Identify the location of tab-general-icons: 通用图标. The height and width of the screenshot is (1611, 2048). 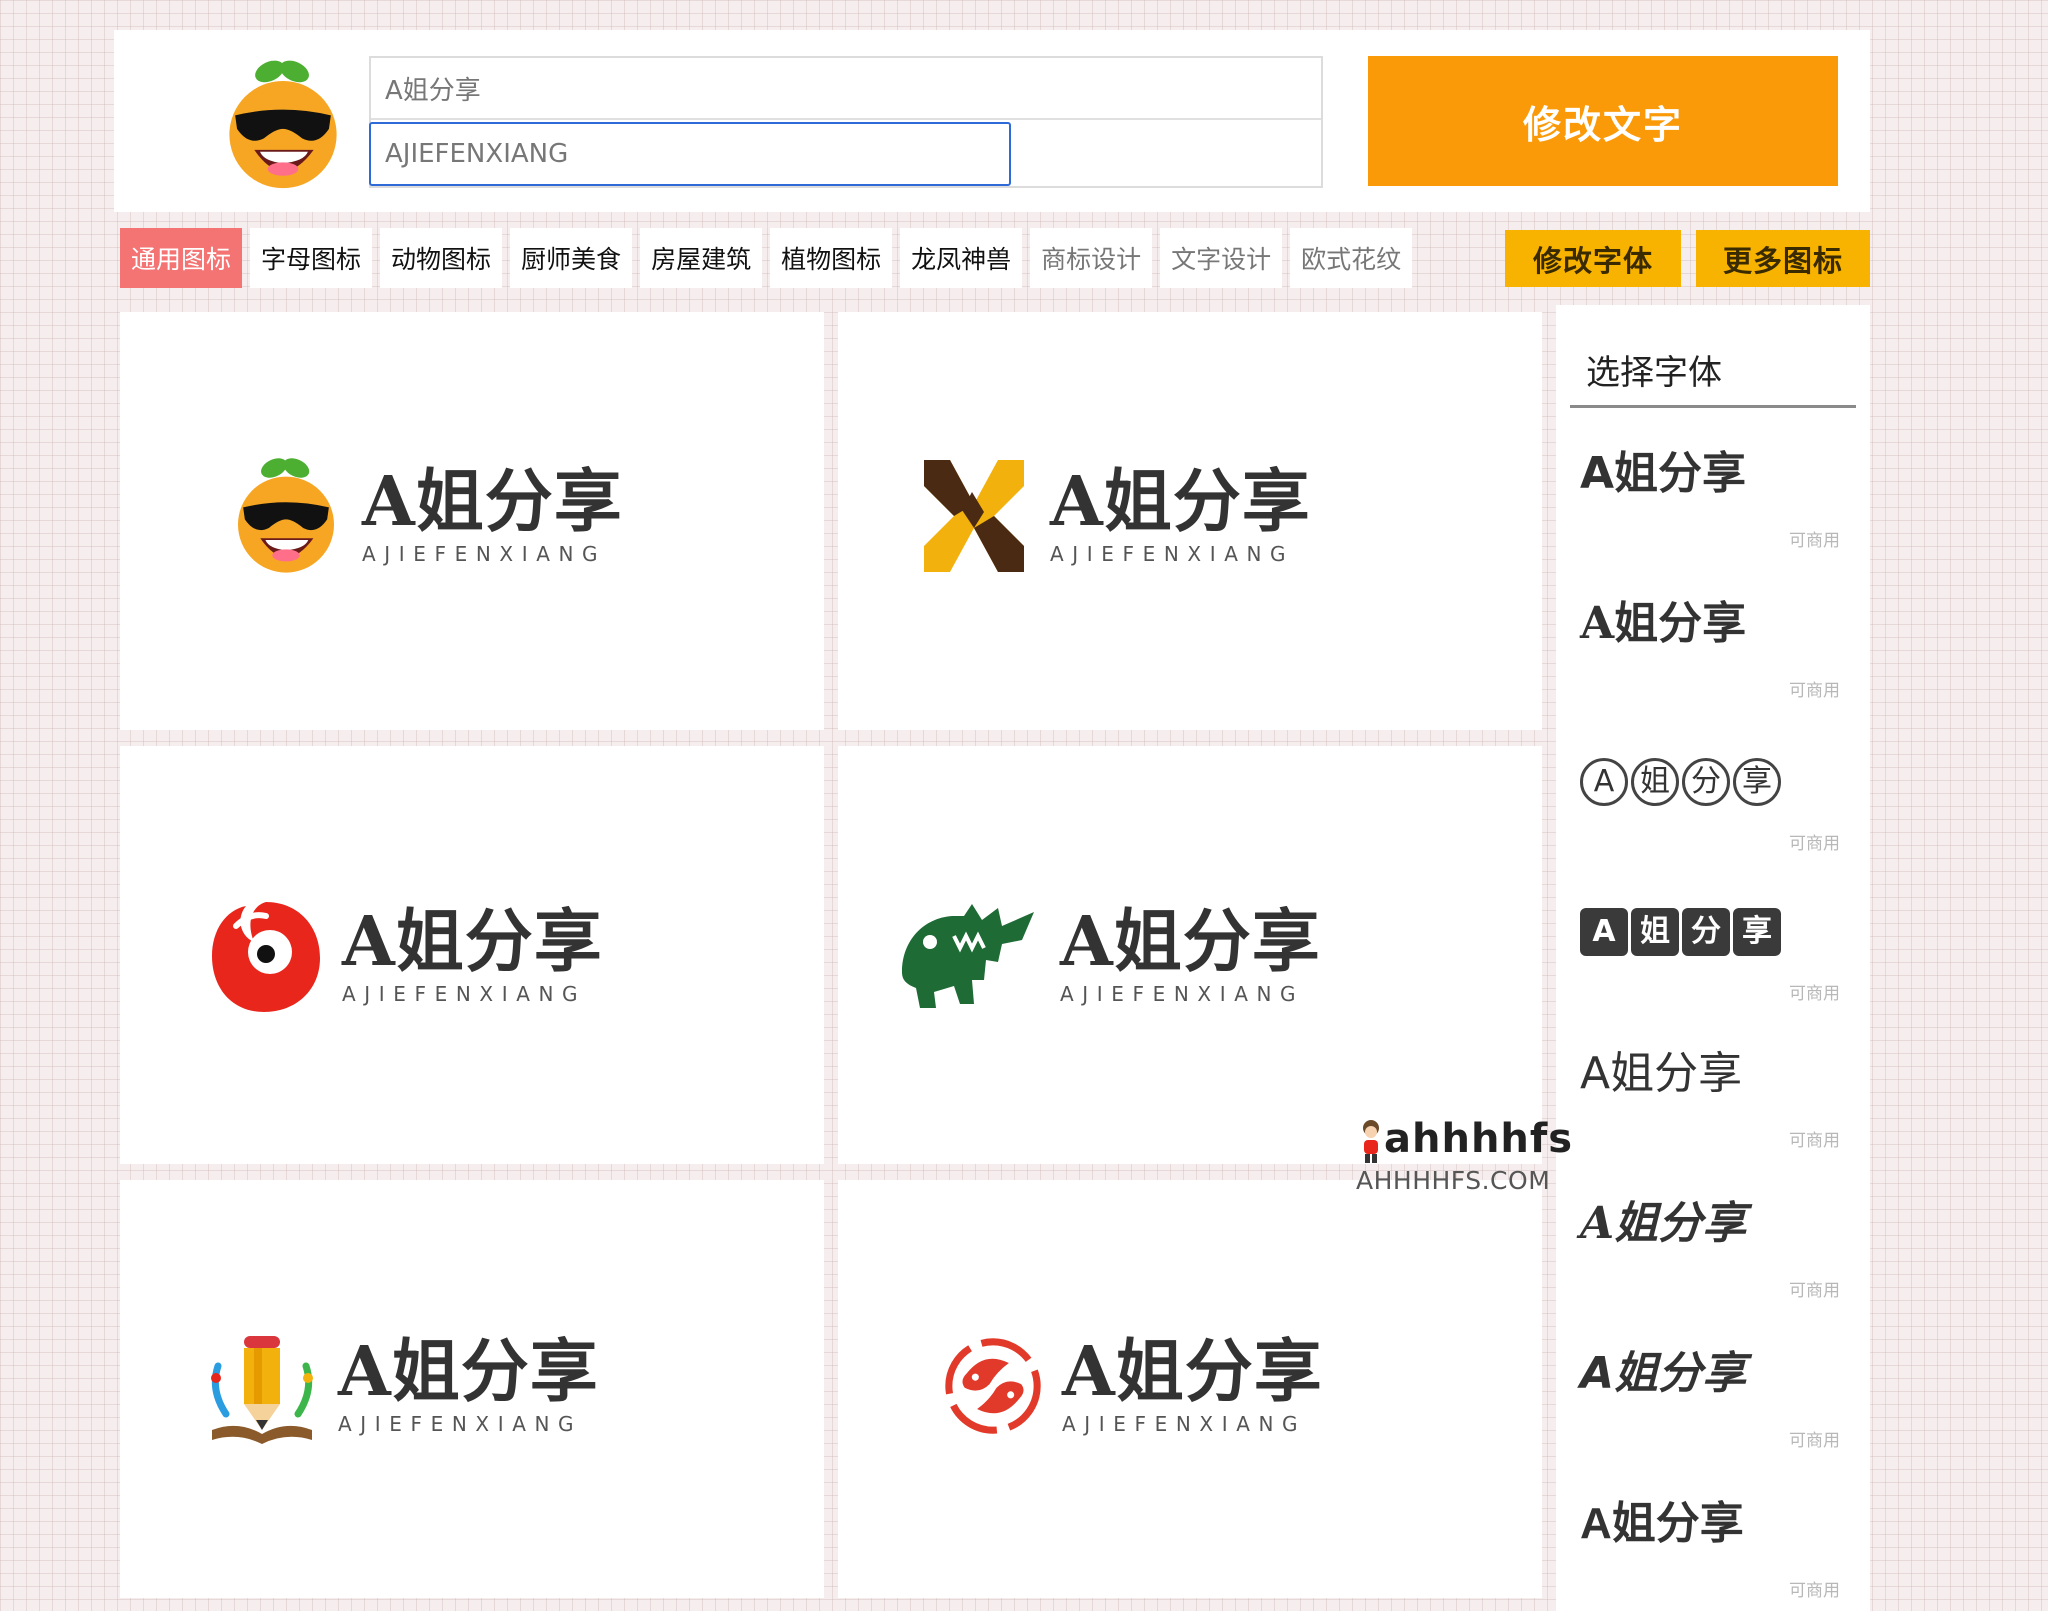
(181, 258).